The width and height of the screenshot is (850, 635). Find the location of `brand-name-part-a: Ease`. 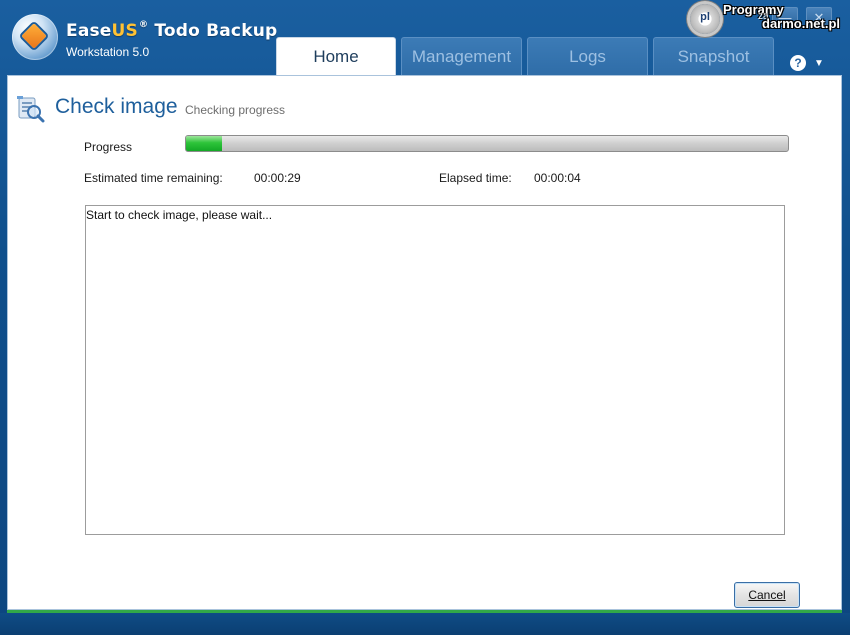

brand-name-part-a: Ease is located at coordinates (89, 31).